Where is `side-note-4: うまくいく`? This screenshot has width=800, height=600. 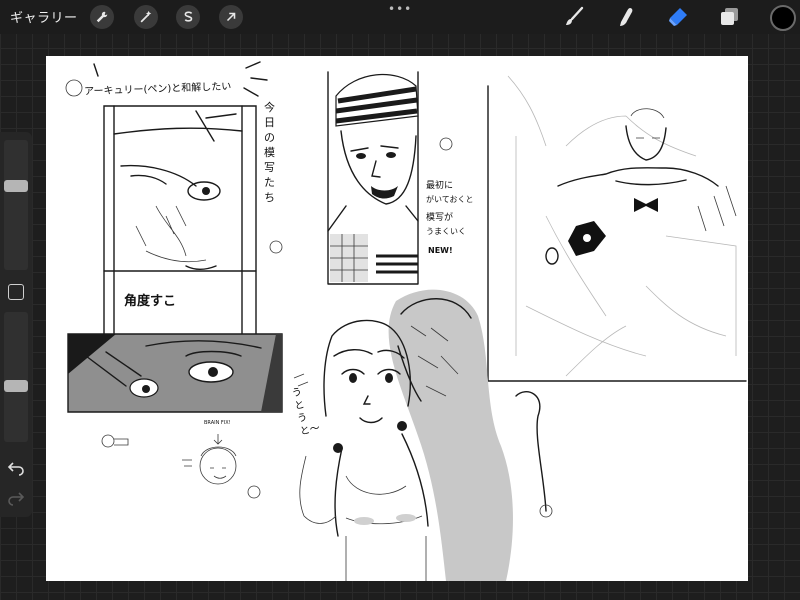 side-note-4: うまくいく is located at coordinates (446, 231).